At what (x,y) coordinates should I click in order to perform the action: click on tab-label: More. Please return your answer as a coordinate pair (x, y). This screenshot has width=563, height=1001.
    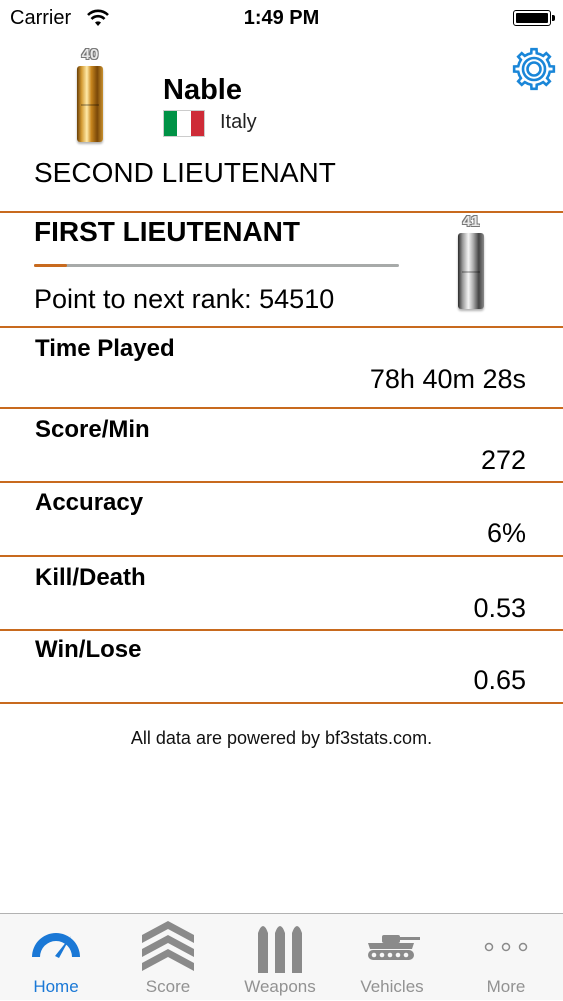
    Looking at the image, I should click on (506, 986).